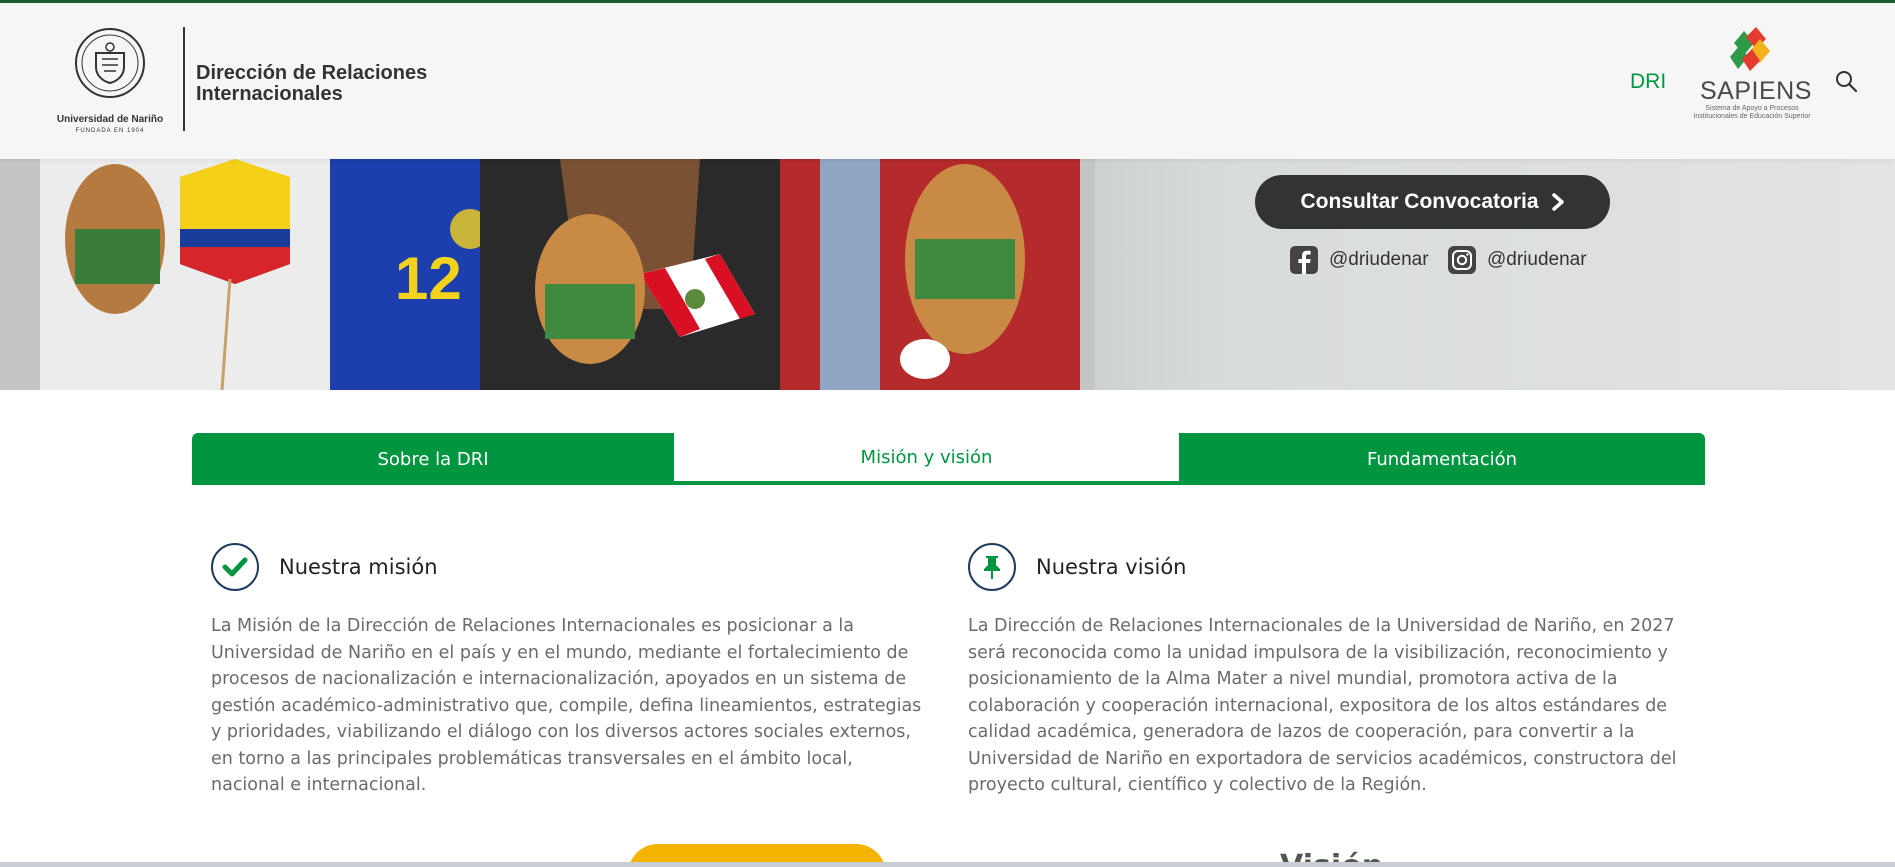 Image resolution: width=1895 pixels, height=867 pixels. Describe the element at coordinates (428, 278) in the screenshot. I see `svg-text: 12` at that location.